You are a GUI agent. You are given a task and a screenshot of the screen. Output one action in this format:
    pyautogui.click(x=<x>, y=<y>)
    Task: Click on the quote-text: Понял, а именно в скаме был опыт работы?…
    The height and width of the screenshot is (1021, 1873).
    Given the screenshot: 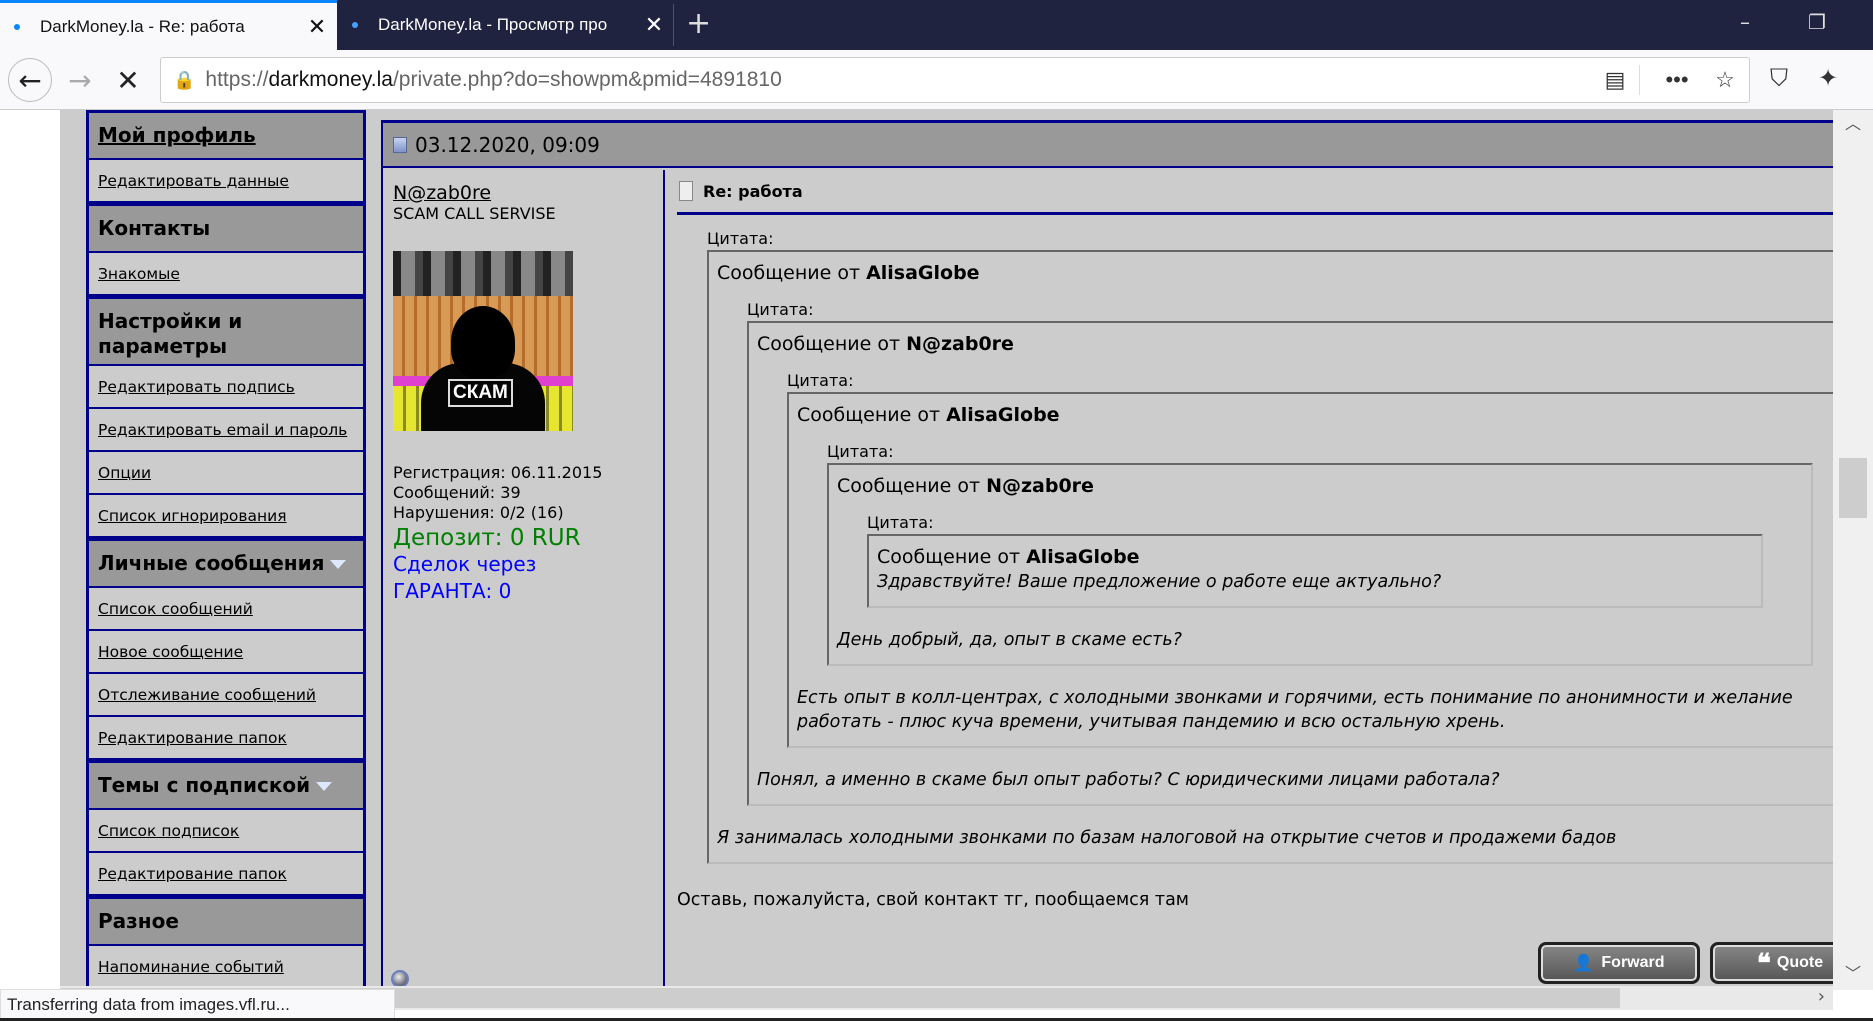 What is the action you would take?
    pyautogui.click(x=1128, y=780)
    